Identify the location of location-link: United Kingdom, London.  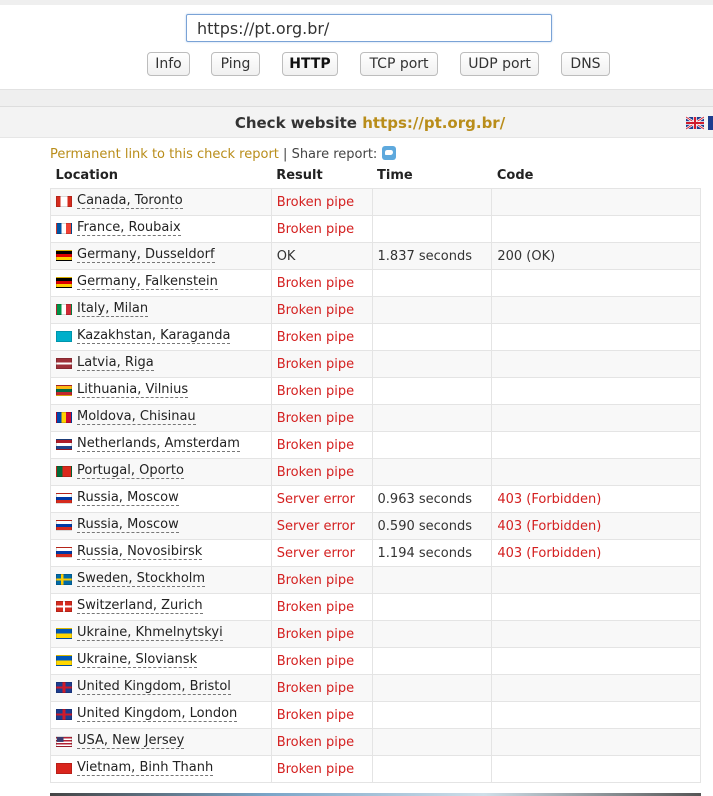
(157, 714).